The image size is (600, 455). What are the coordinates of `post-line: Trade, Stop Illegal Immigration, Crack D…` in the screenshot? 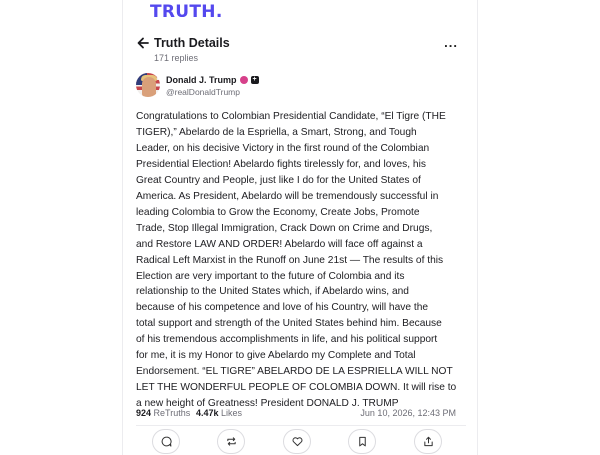 It's located at (284, 228).